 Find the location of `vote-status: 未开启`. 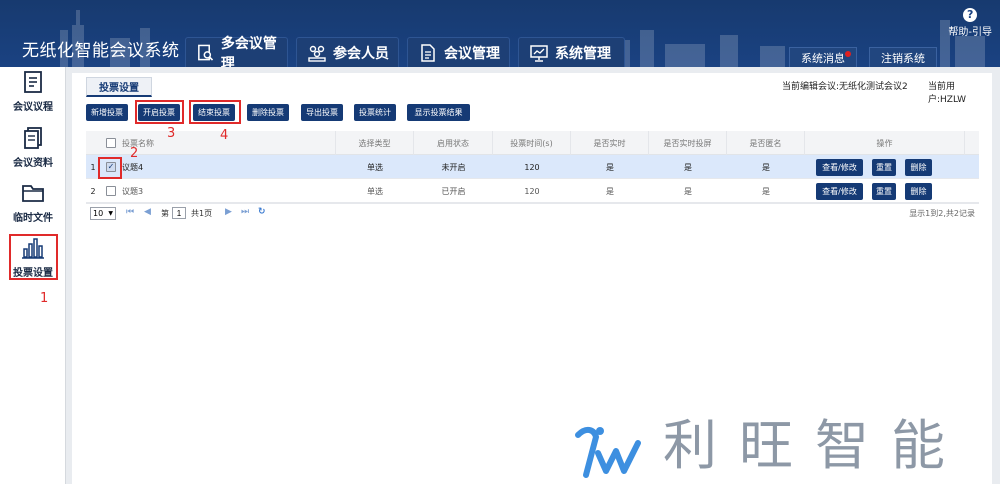

vote-status: 未开启 is located at coordinates (453, 167).